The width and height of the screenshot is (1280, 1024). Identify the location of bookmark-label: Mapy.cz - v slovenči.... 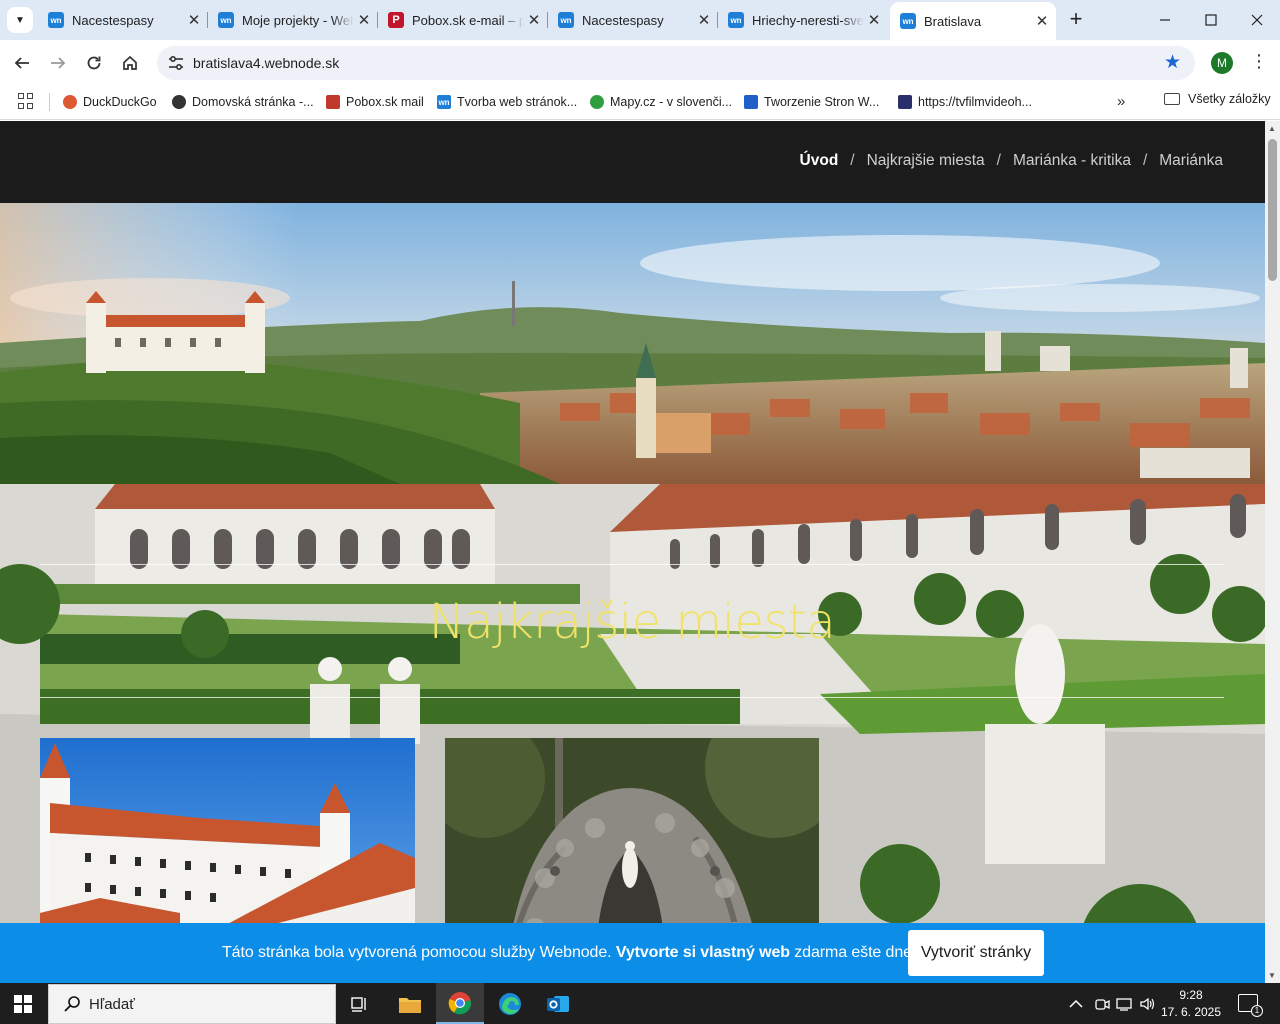
(671, 102).